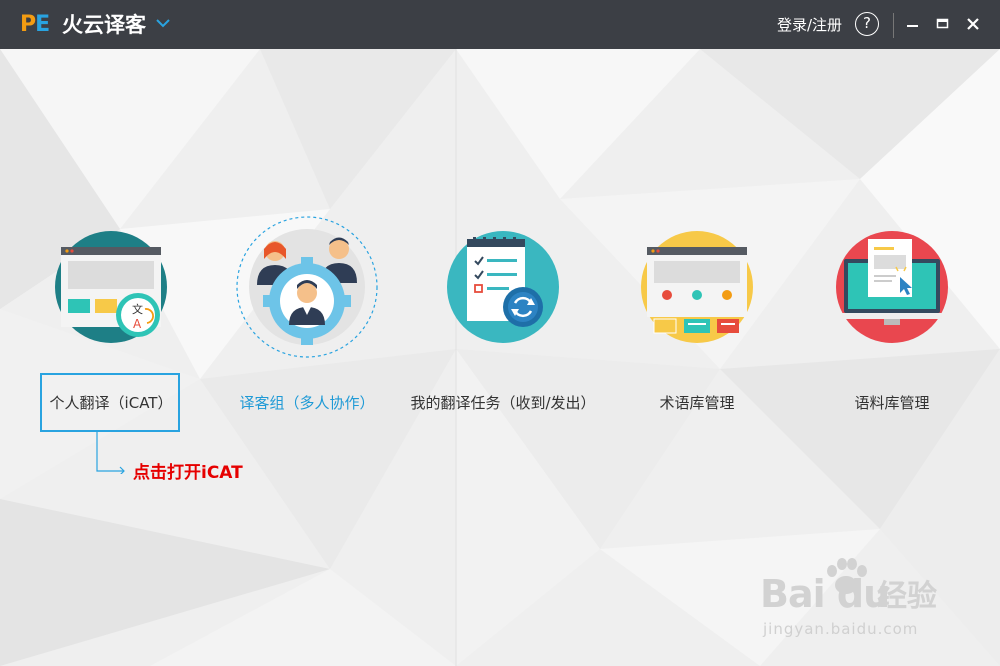 This screenshot has width=1000, height=666. I want to click on watermark-brand: Bai du, so click(825, 594).